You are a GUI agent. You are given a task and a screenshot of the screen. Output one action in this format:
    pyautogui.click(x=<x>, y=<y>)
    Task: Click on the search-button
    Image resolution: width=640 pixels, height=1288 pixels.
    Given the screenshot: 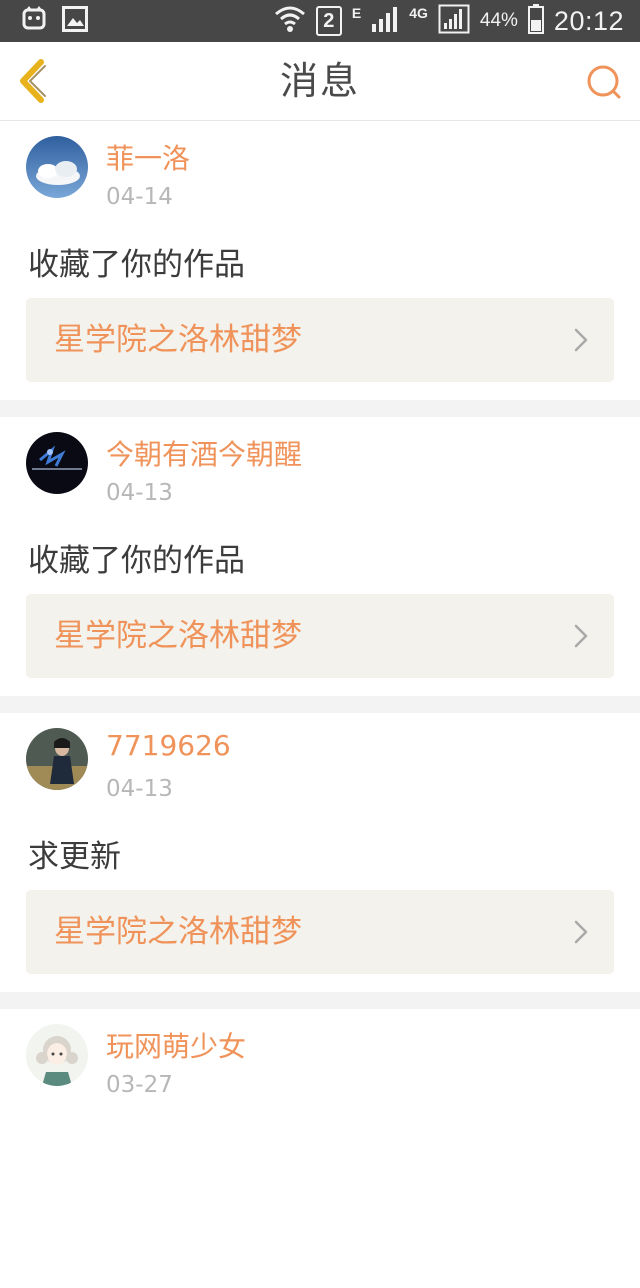 What is the action you would take?
    pyautogui.click(x=604, y=82)
    